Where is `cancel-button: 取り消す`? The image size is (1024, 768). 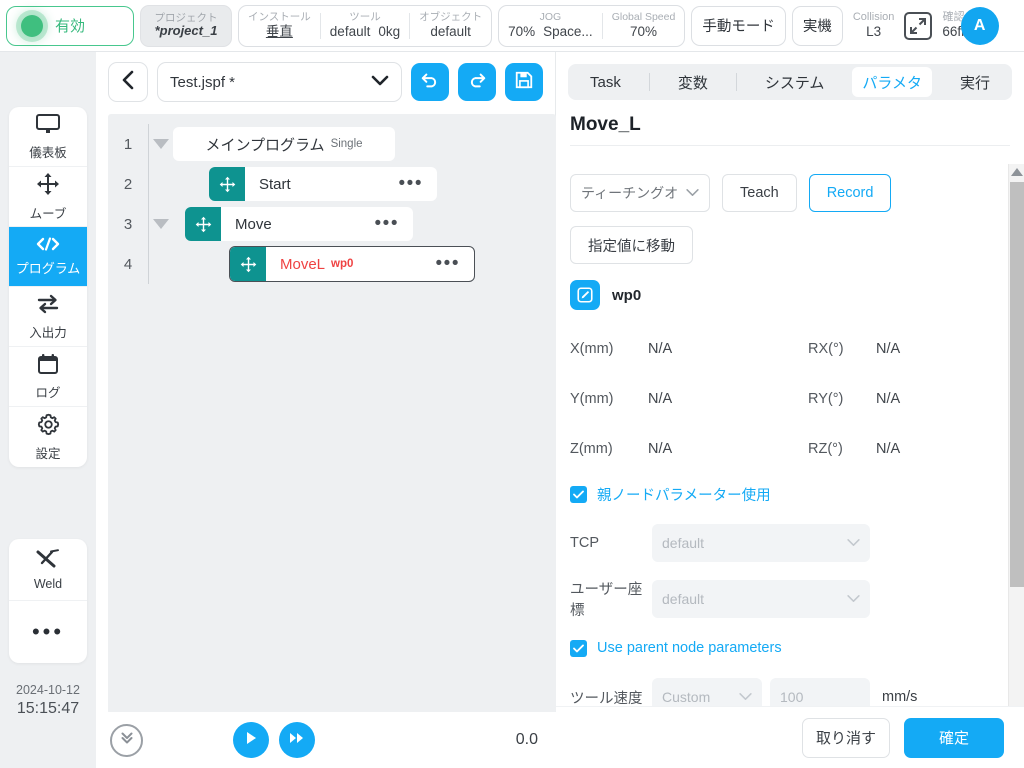 cancel-button: 取り消す is located at coordinates (846, 737).